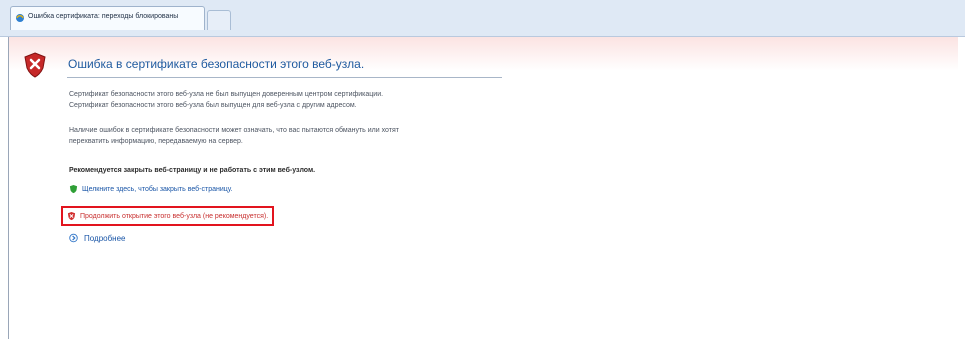  What do you see at coordinates (71, 216) in the screenshot?
I see `red-shield-icon` at bounding box center [71, 216].